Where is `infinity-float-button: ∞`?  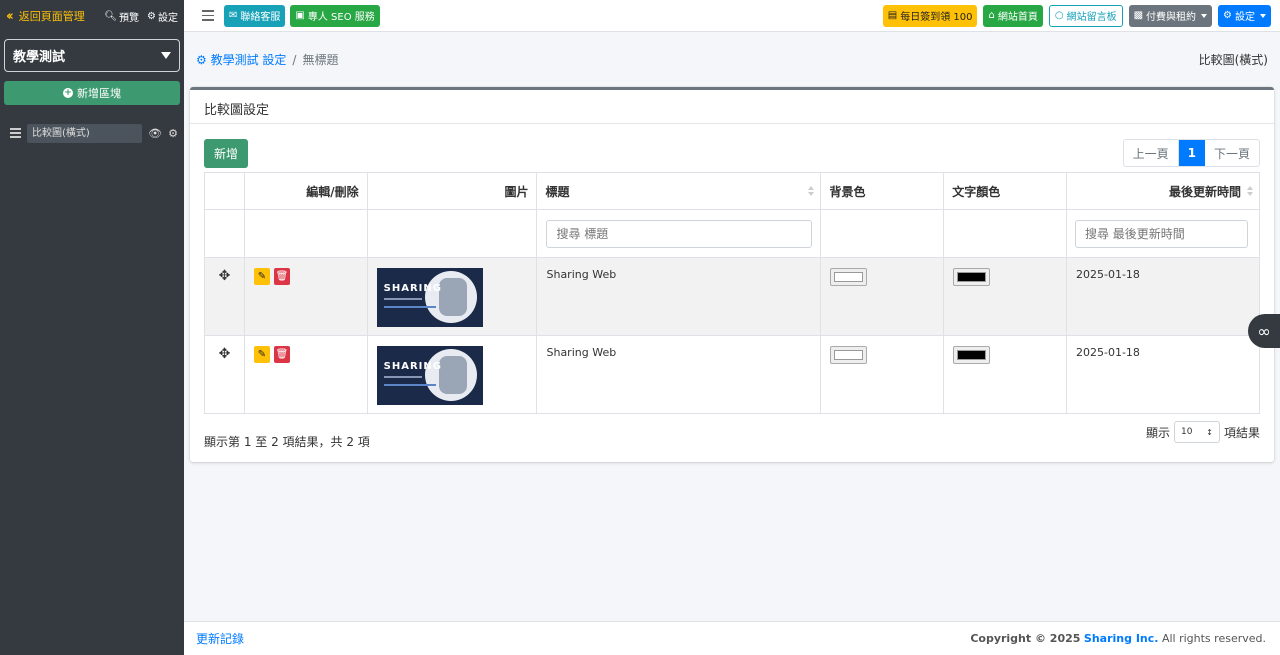
infinity-float-button: ∞ is located at coordinates (1264, 331).